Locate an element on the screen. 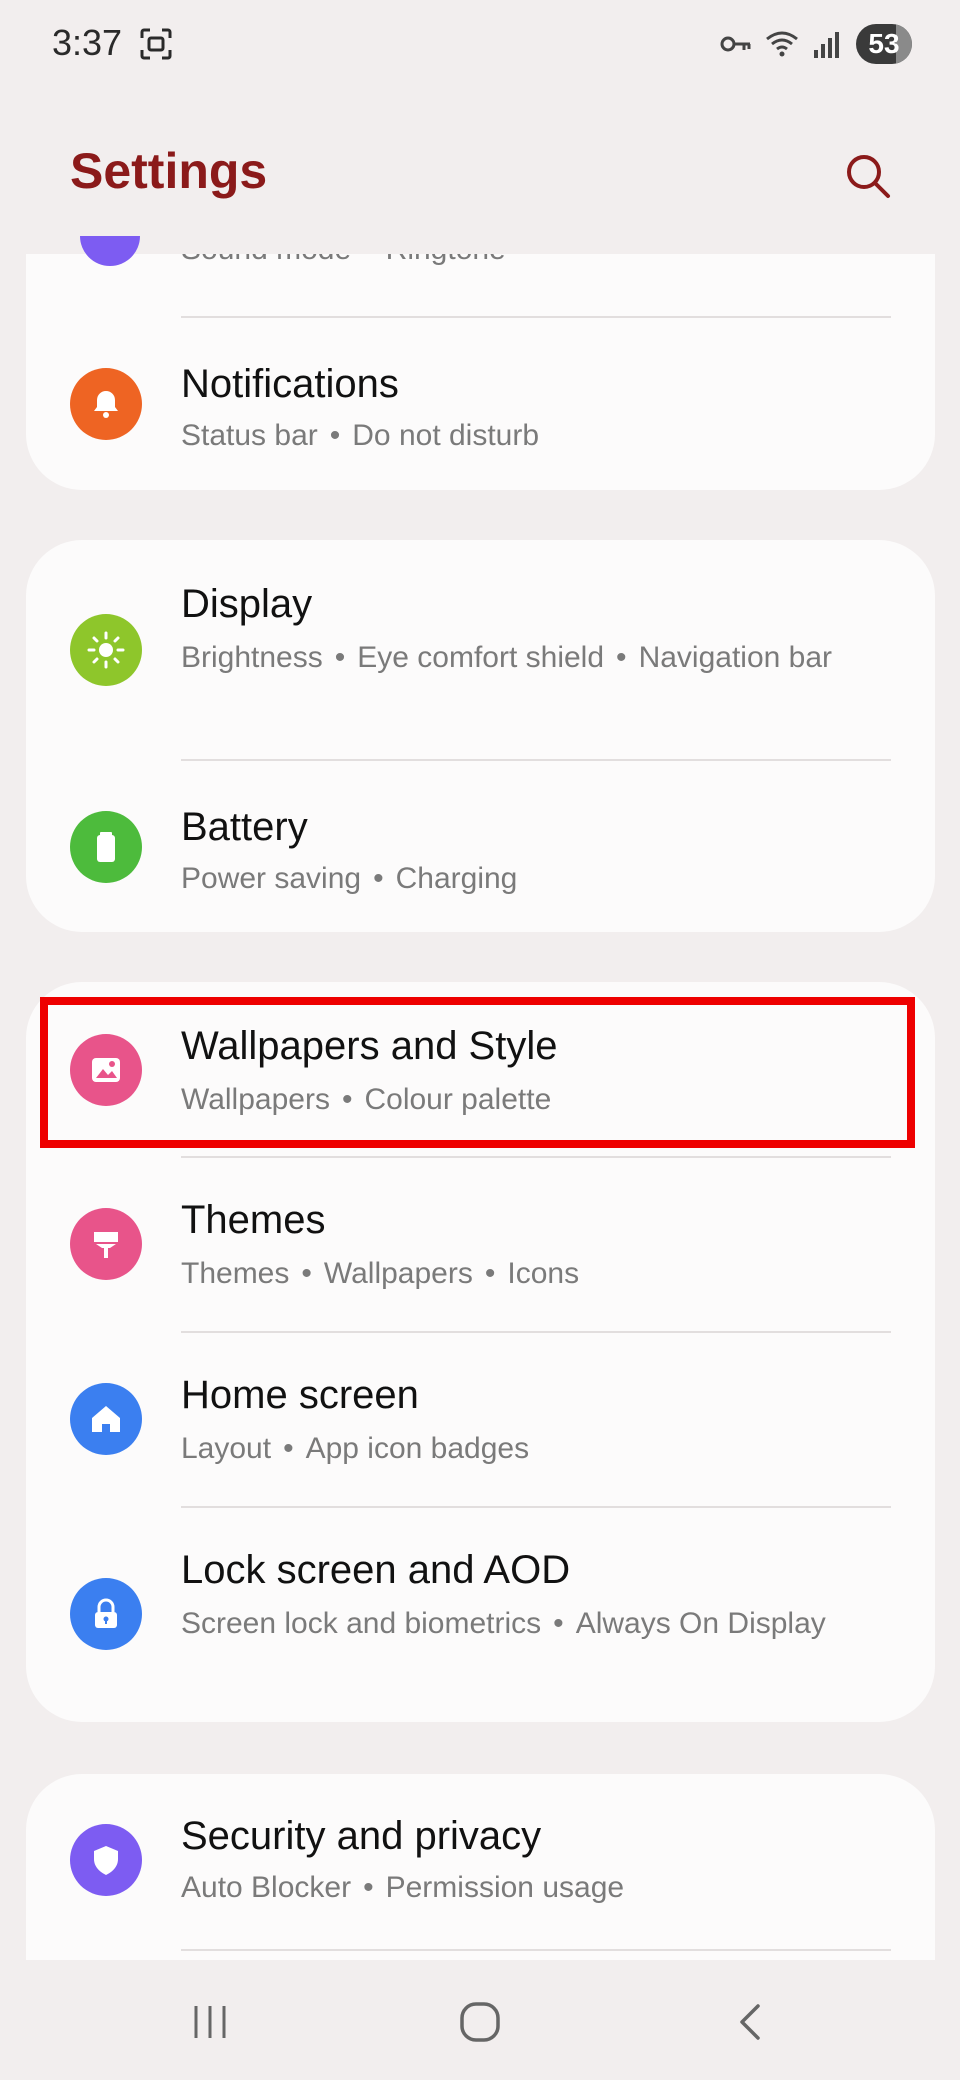  sun-icon is located at coordinates (106, 650).